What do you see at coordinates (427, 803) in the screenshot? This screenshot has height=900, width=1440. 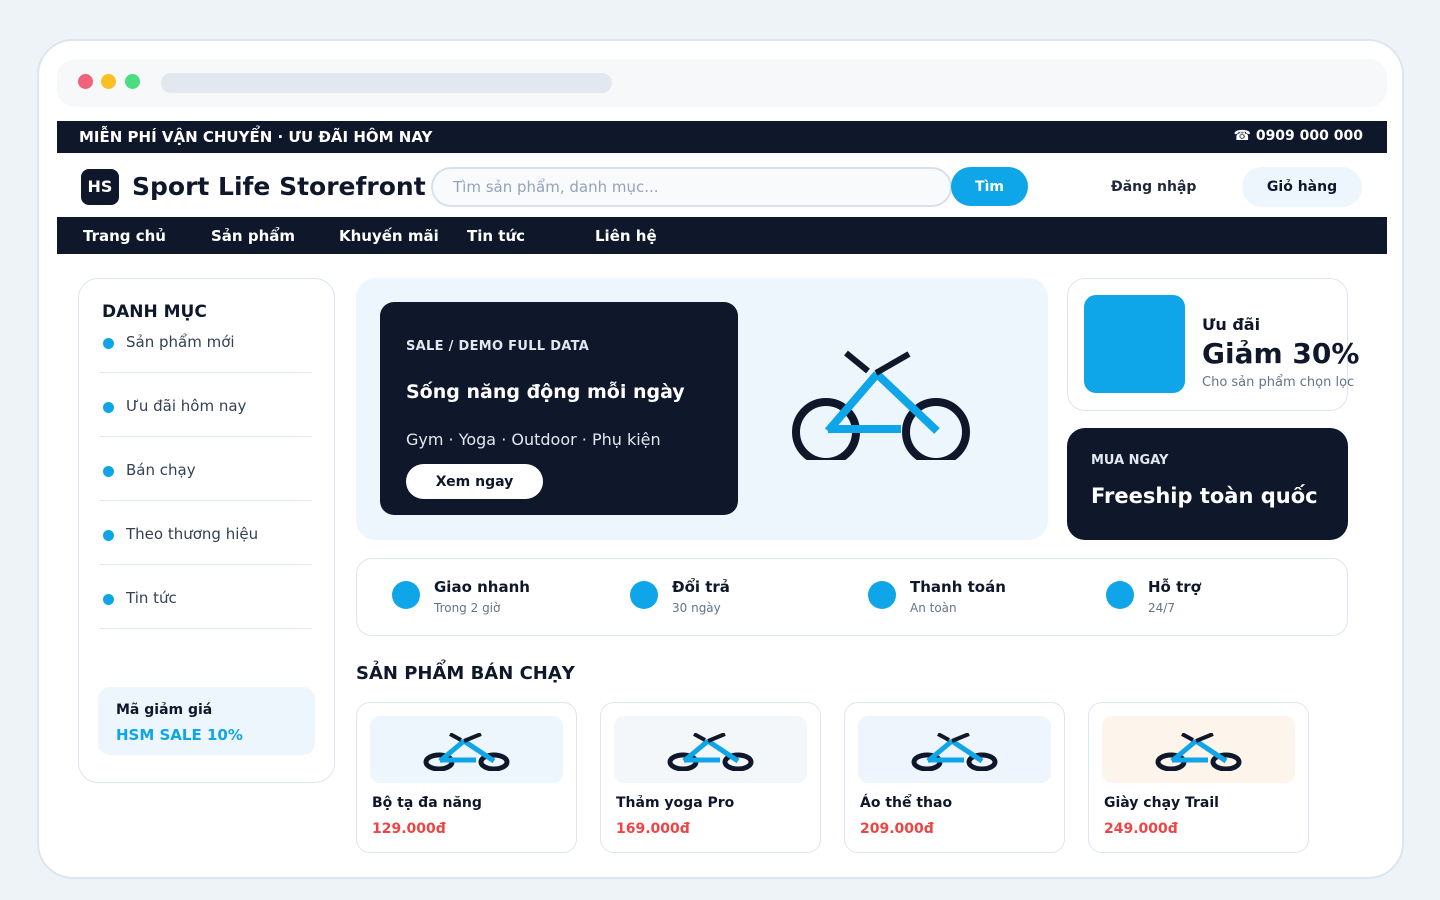 I see `product-name: Bộ tạ đa năng` at bounding box center [427, 803].